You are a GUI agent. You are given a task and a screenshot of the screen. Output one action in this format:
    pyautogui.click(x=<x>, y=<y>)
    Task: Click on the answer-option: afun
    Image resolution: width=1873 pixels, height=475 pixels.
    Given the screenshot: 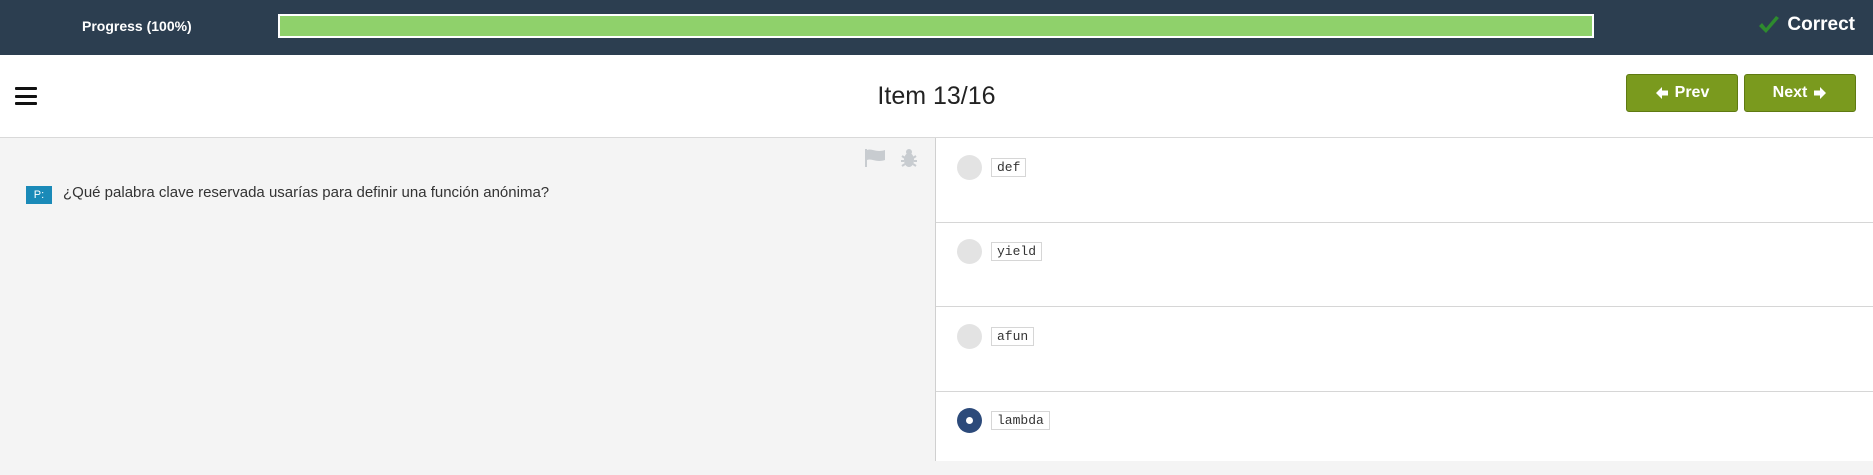 What is the action you would take?
    pyautogui.click(x=1404, y=349)
    